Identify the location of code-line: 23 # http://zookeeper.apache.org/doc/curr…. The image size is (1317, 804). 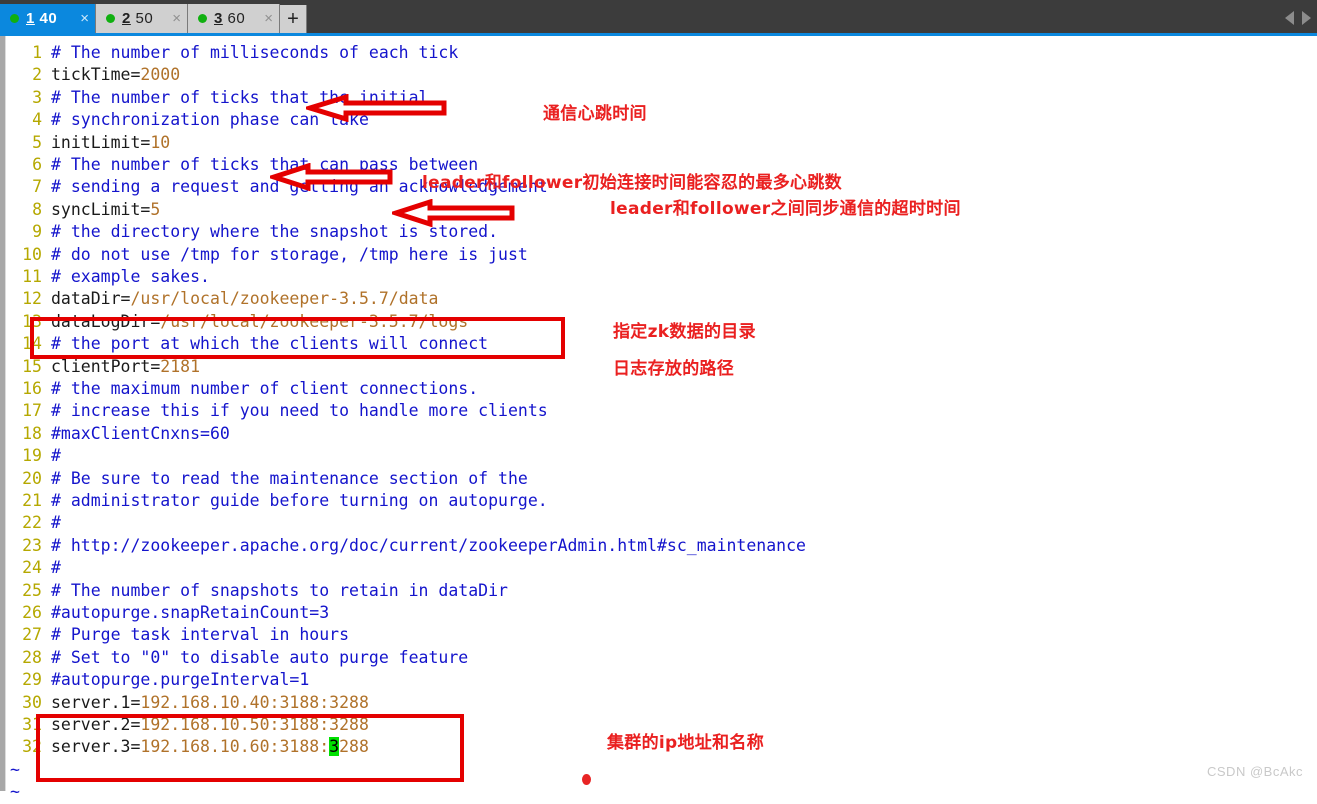
(403, 546).